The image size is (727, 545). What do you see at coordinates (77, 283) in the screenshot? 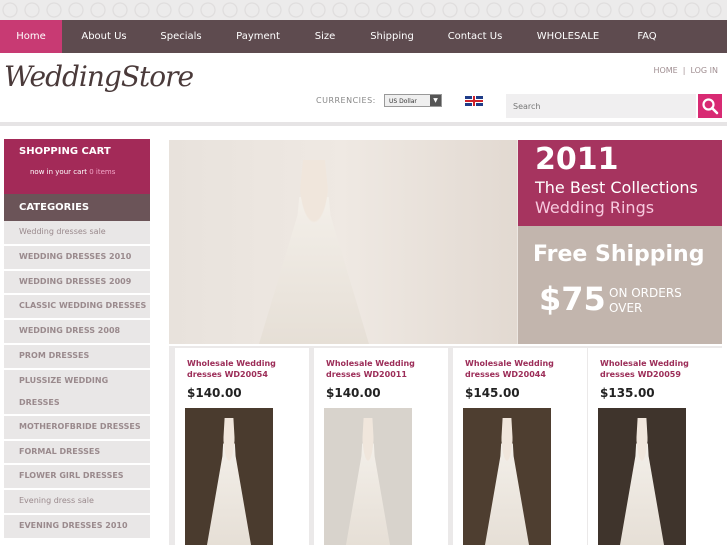
I see `category-item: WEDDING DRESSES 2009` at bounding box center [77, 283].